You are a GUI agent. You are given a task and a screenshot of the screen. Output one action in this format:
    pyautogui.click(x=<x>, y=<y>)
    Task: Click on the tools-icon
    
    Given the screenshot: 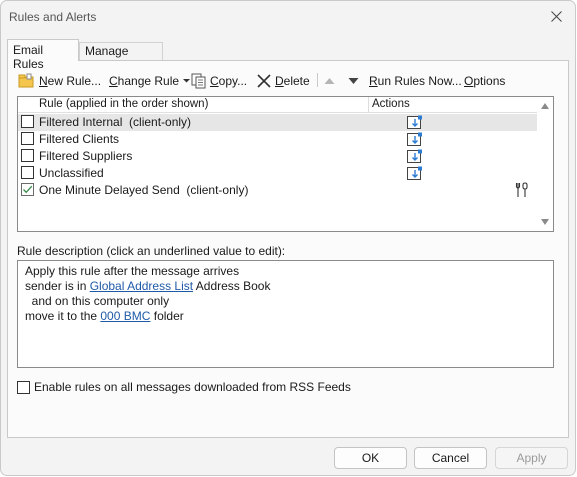 What is the action you would take?
    pyautogui.click(x=521, y=189)
    